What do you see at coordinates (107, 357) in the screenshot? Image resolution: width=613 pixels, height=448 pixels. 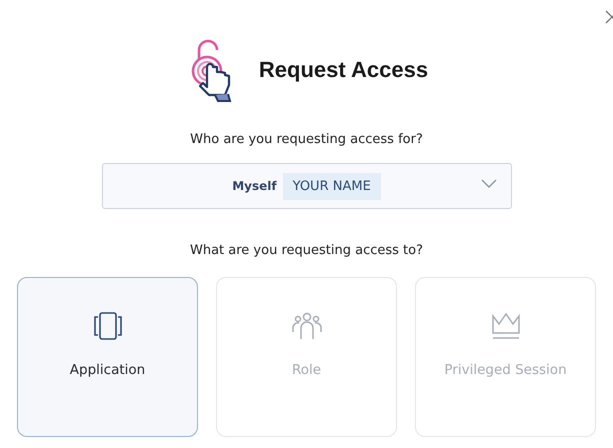 I see `access-type-card: Application` at bounding box center [107, 357].